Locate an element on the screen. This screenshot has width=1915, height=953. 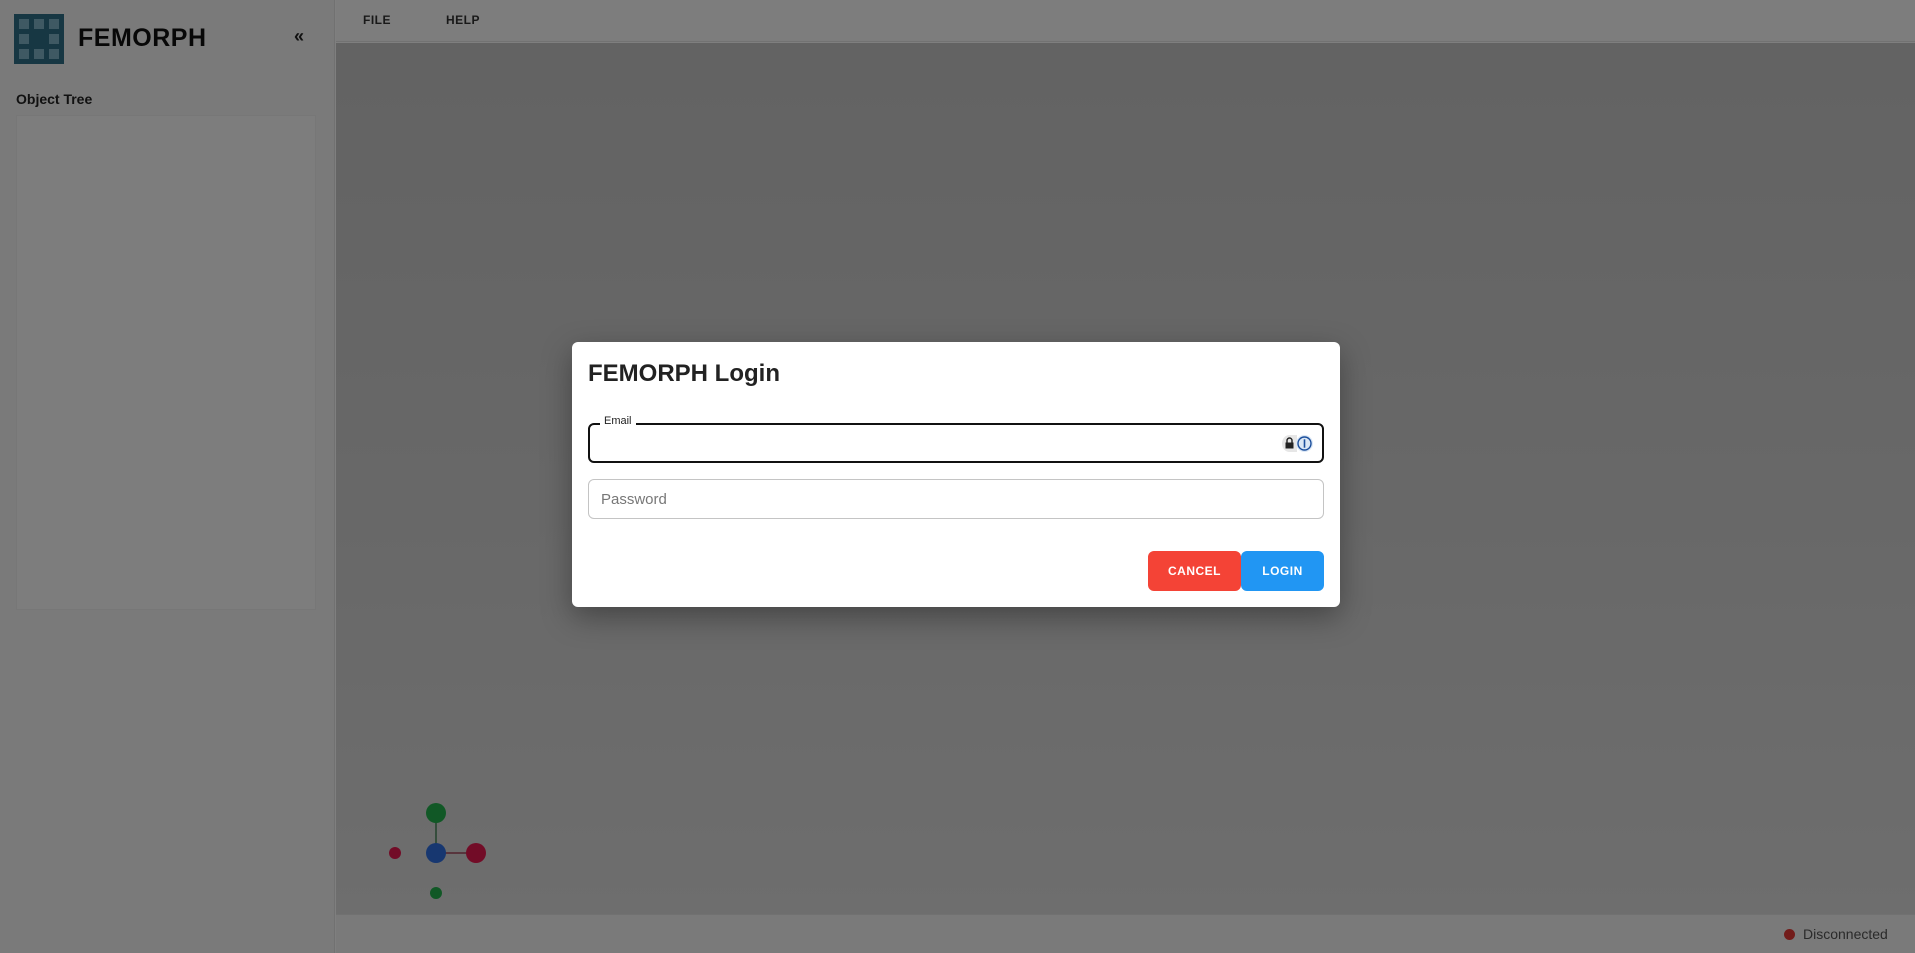
login-dialog: FEMORPH Login Email CANCEL LOGIN is located at coordinates (956, 474).